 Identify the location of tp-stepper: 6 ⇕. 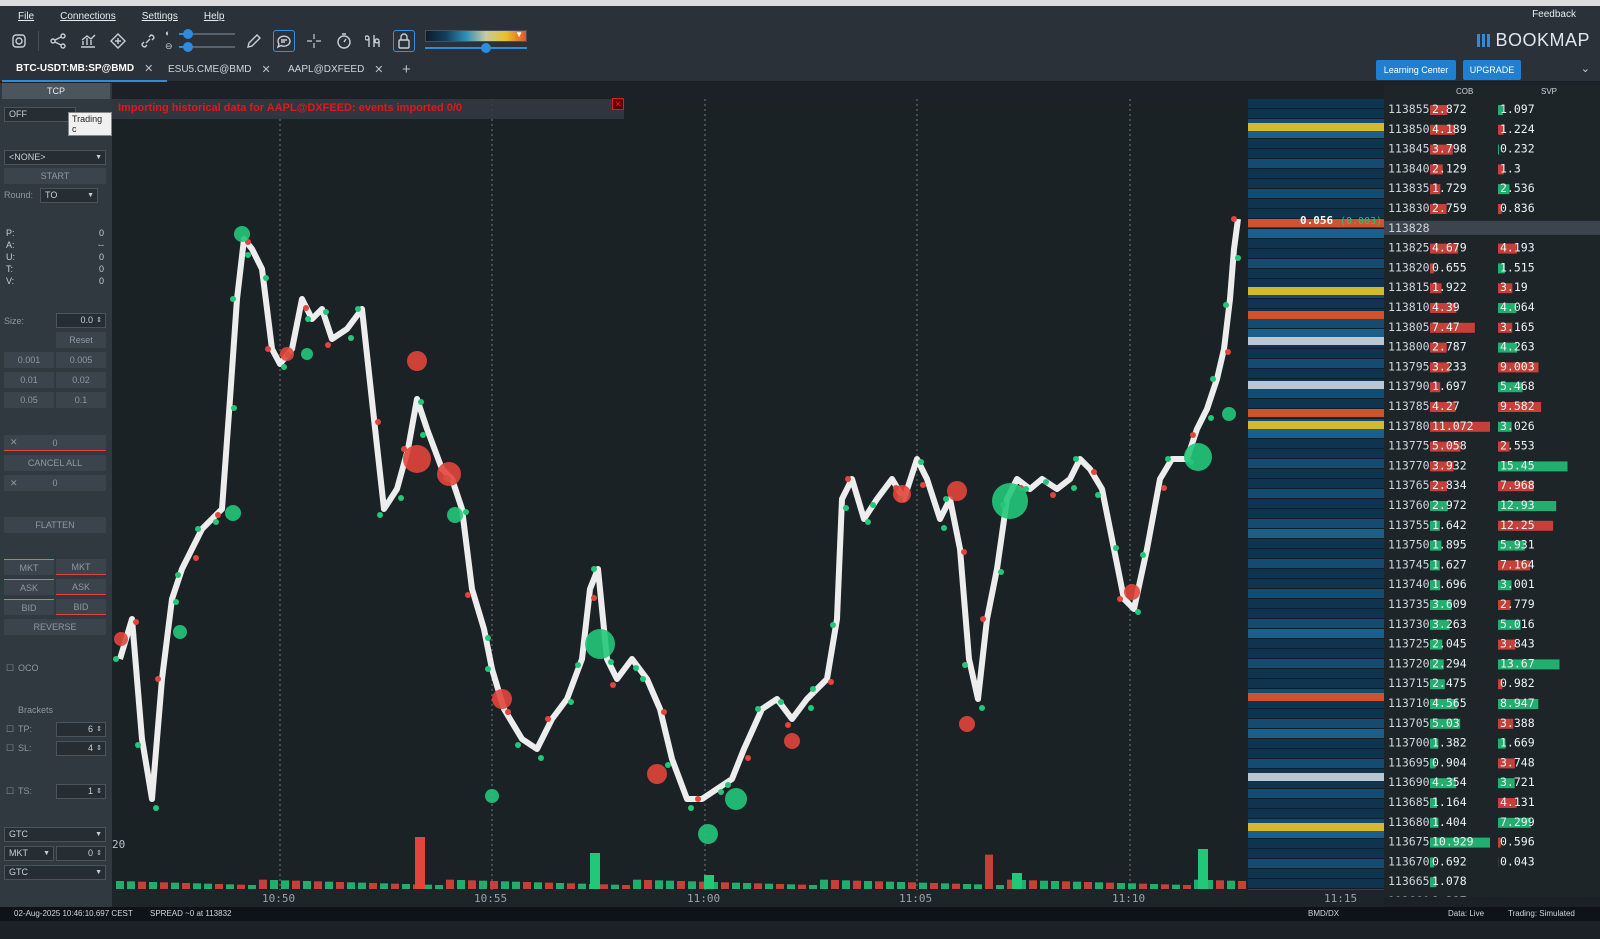
(81, 729).